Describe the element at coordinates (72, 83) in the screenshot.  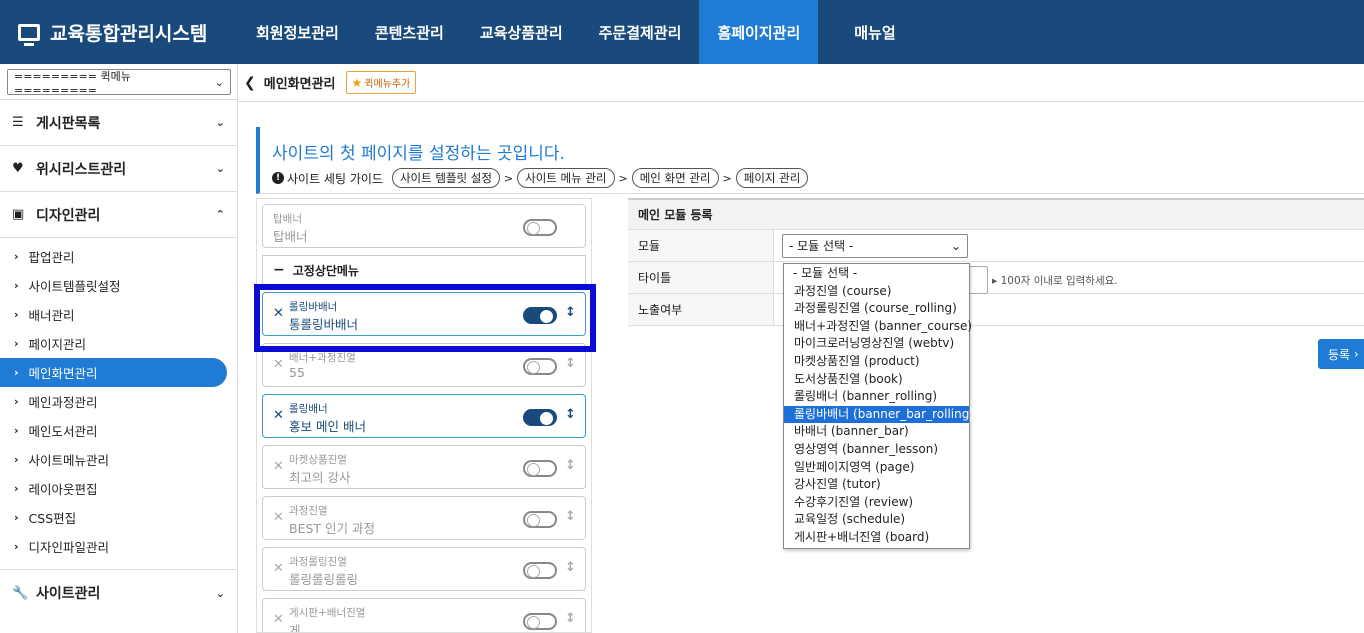
I see `quick-menu-value: ========= 퀵메뉴 =========` at that location.